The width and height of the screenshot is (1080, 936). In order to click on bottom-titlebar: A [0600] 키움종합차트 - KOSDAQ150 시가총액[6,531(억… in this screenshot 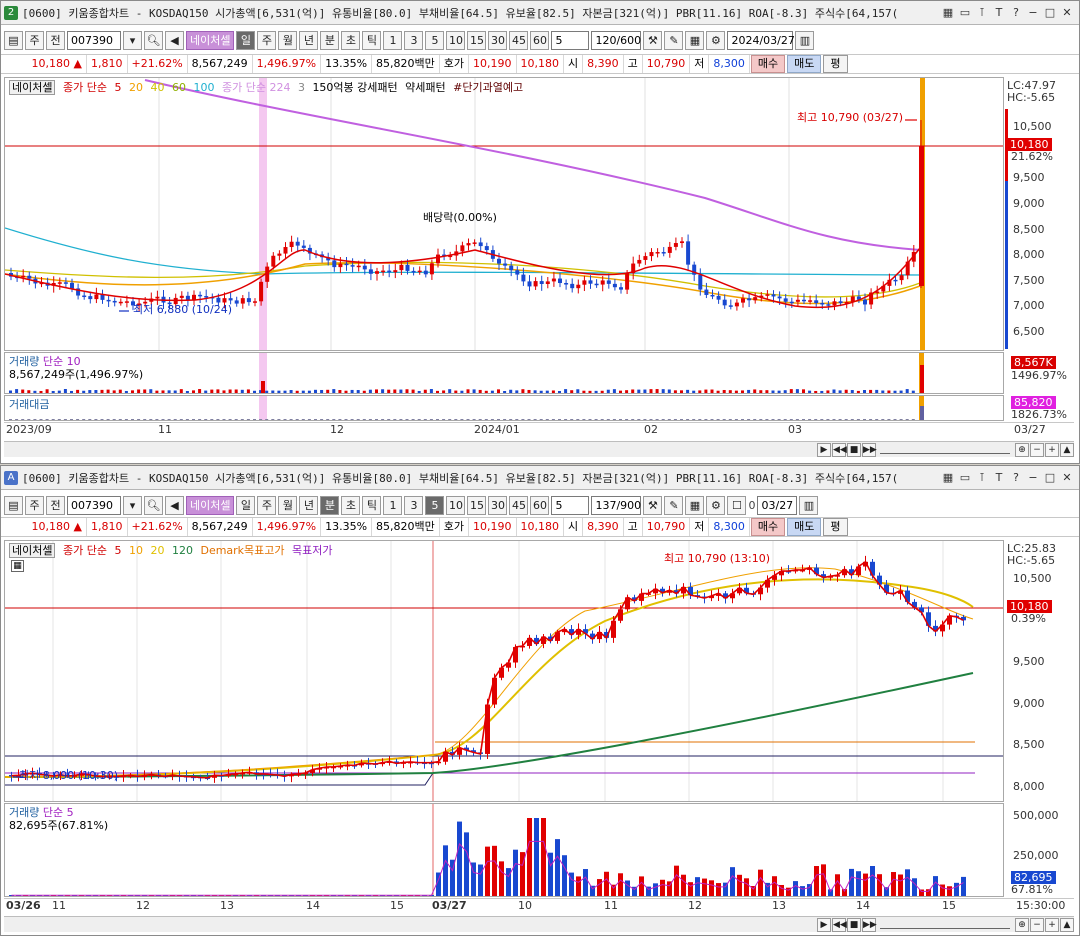, I will do `click(540, 478)`.